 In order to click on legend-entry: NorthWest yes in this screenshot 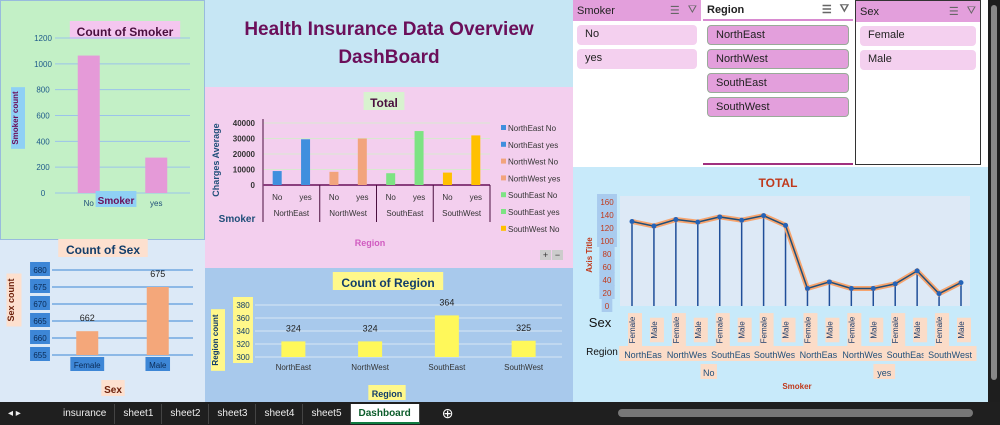, I will do `click(534, 178)`.